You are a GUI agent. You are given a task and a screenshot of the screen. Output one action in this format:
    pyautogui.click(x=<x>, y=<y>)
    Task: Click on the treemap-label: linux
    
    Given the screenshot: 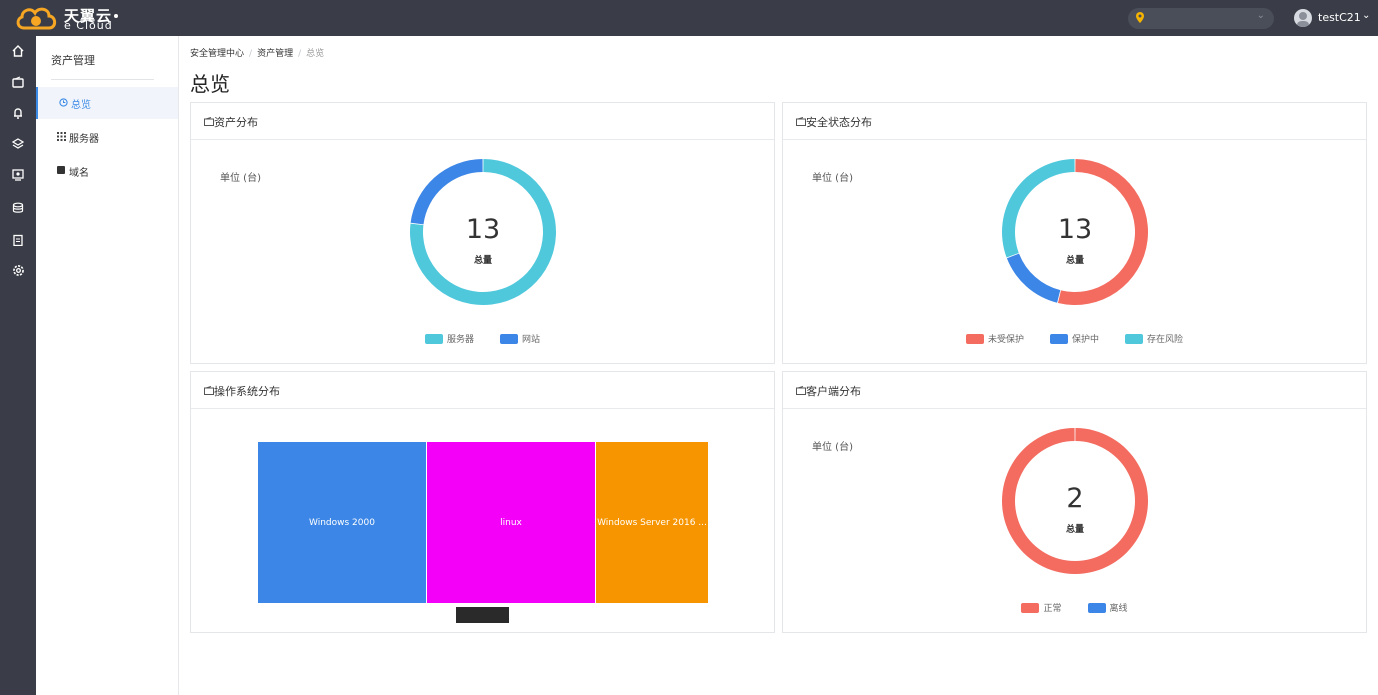 What is the action you would take?
    pyautogui.click(x=511, y=522)
    